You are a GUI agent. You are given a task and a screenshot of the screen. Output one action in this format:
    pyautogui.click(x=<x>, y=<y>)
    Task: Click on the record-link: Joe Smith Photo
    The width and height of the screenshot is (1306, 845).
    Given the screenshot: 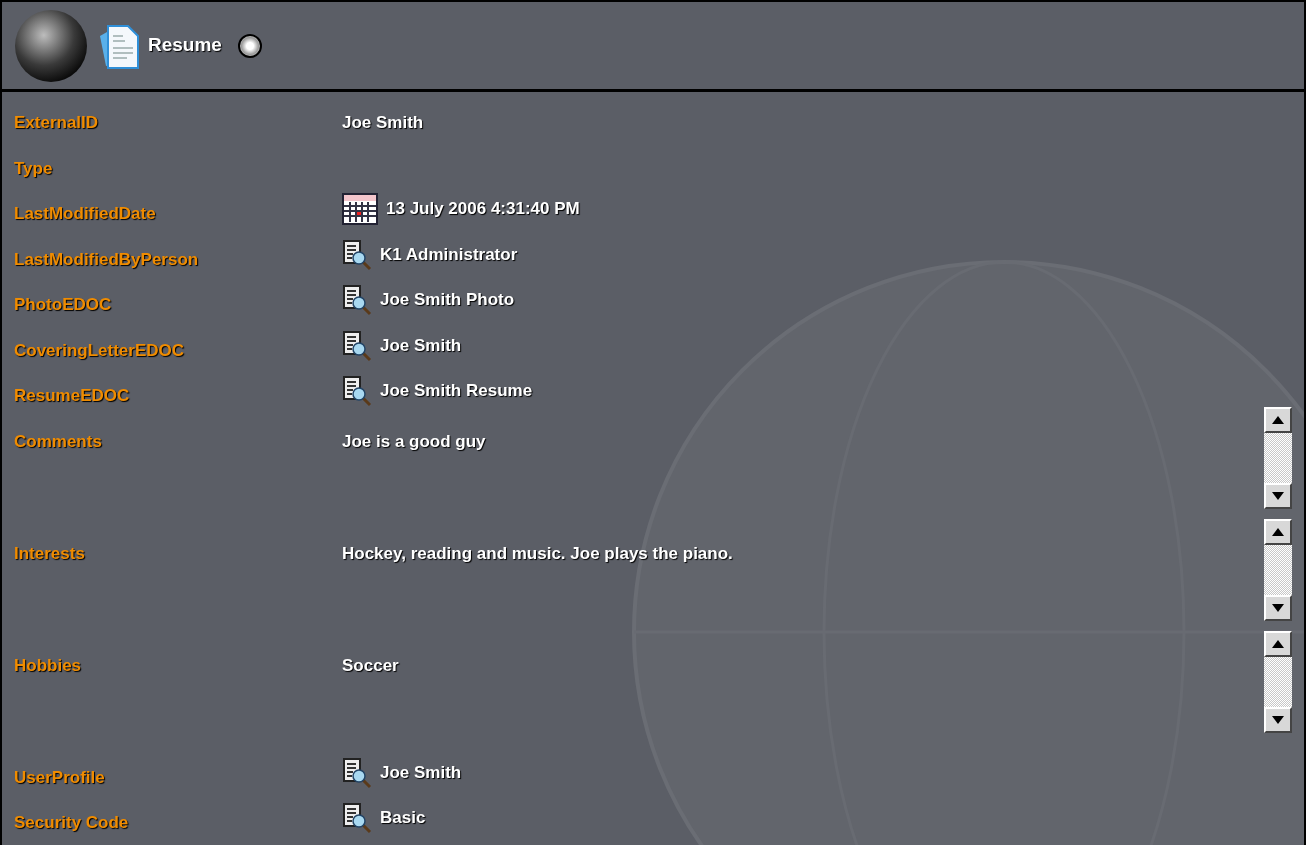 What is the action you would take?
    pyautogui.click(x=447, y=300)
    